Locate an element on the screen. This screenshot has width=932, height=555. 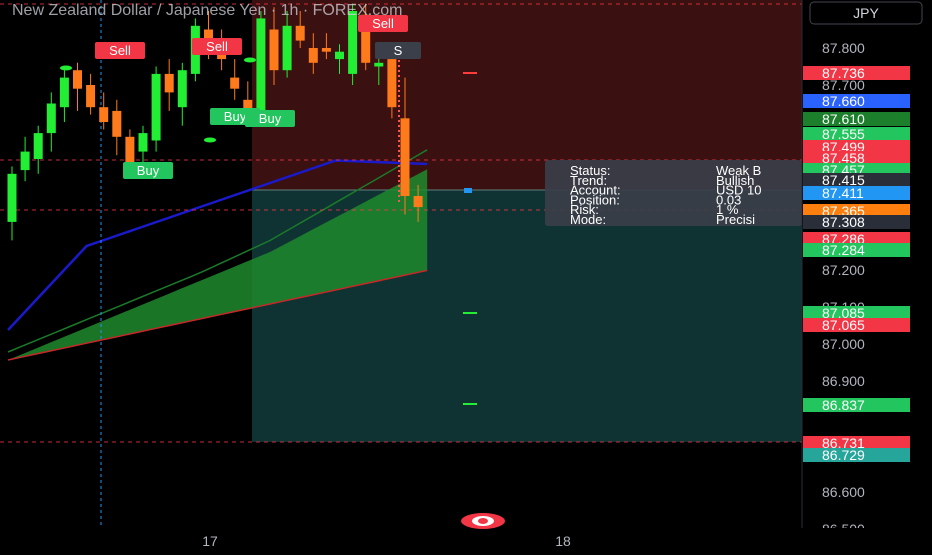
price-label: 86.729 is located at coordinates (856, 455).